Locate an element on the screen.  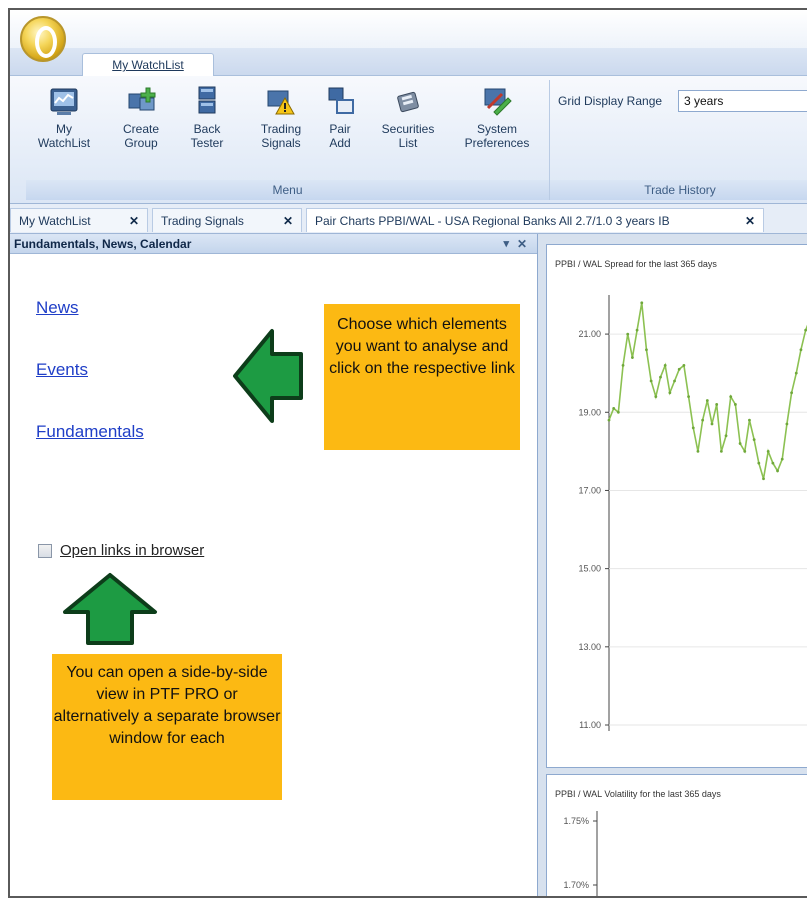
arrow-up-icon is located at coordinates (110, 609).